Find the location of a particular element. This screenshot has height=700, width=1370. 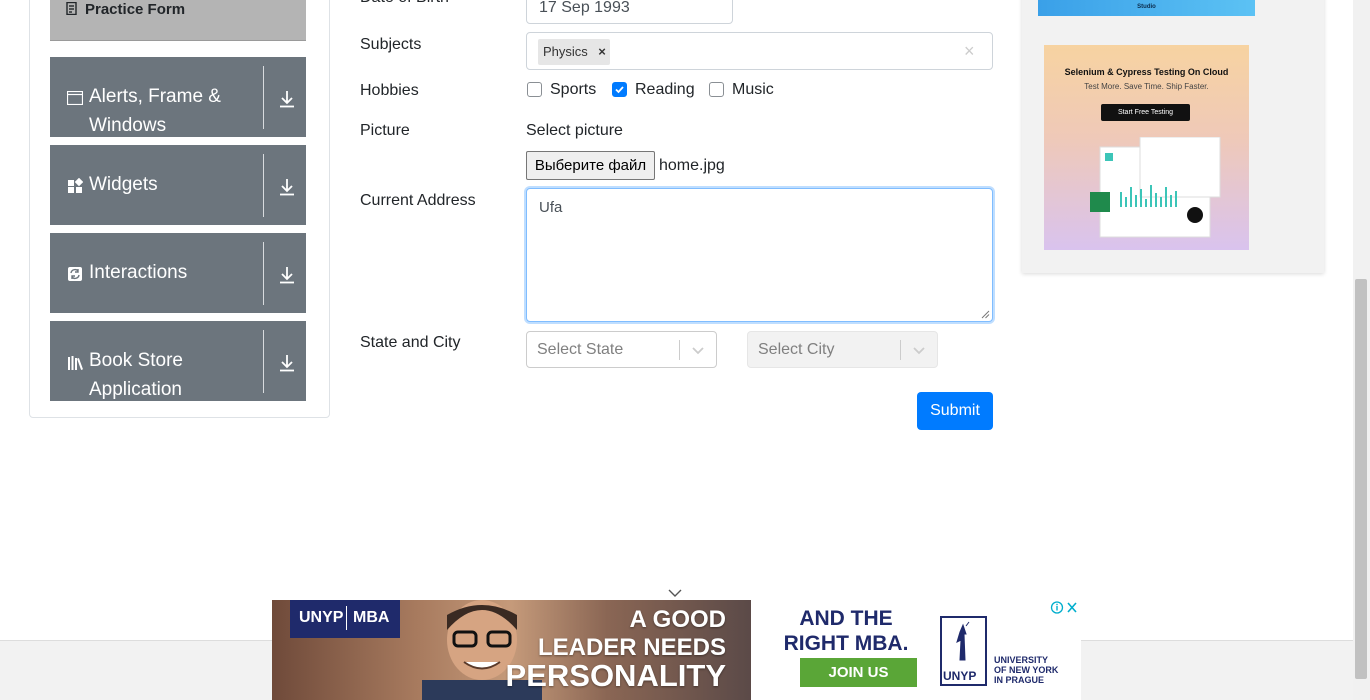

state-placeholder: Select State is located at coordinates (580, 349).